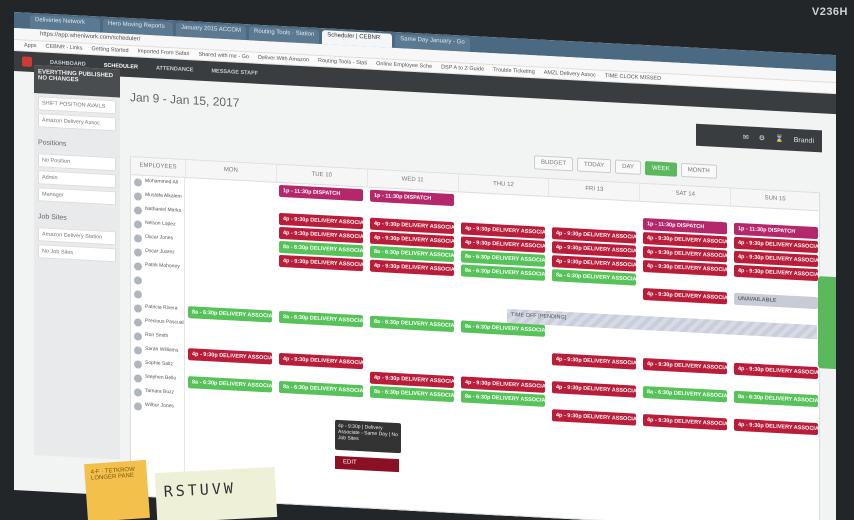 The height and width of the screenshot is (520, 854). What do you see at coordinates (412, 180) in the screenshot?
I see `day-header: WED 11` at bounding box center [412, 180].